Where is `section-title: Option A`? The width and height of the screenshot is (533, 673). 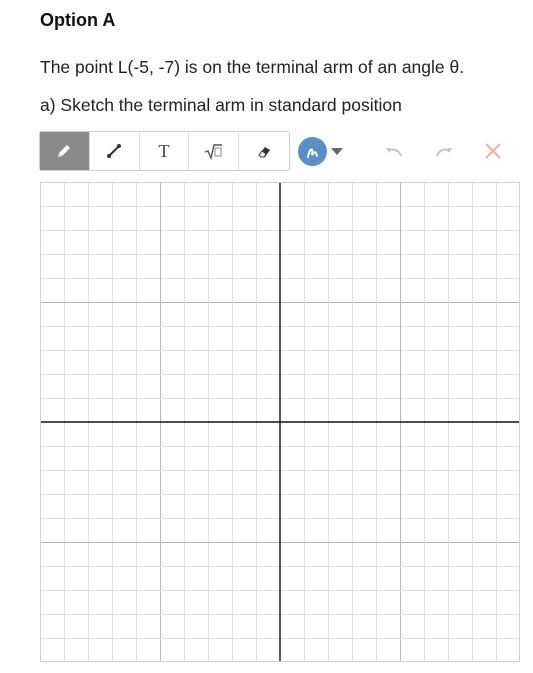
section-title: Option A is located at coordinates (78, 20).